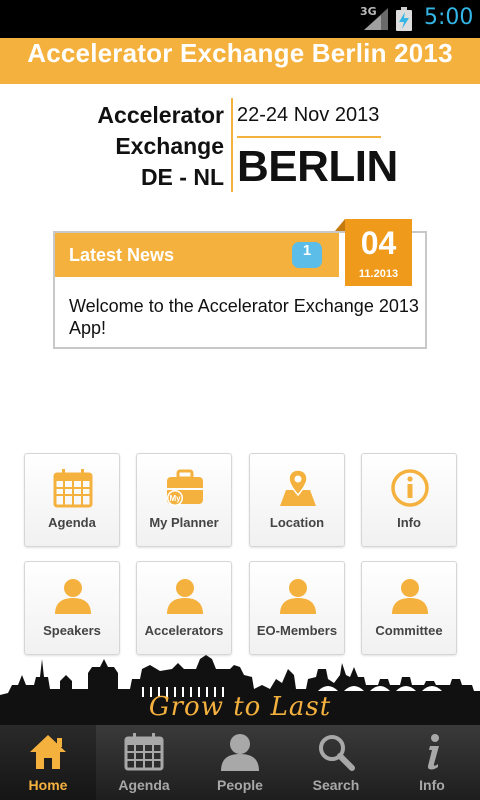 The width and height of the screenshot is (480, 800). I want to click on tile-label: My Planner, so click(184, 522).